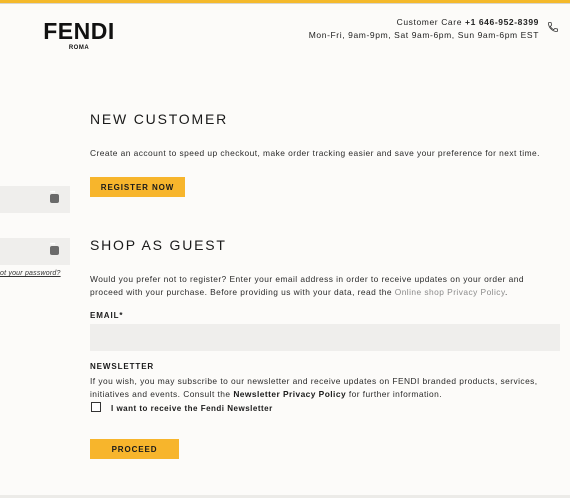  Describe the element at coordinates (107, 315) in the screenshot. I see `email-label: EMAIL*` at that location.